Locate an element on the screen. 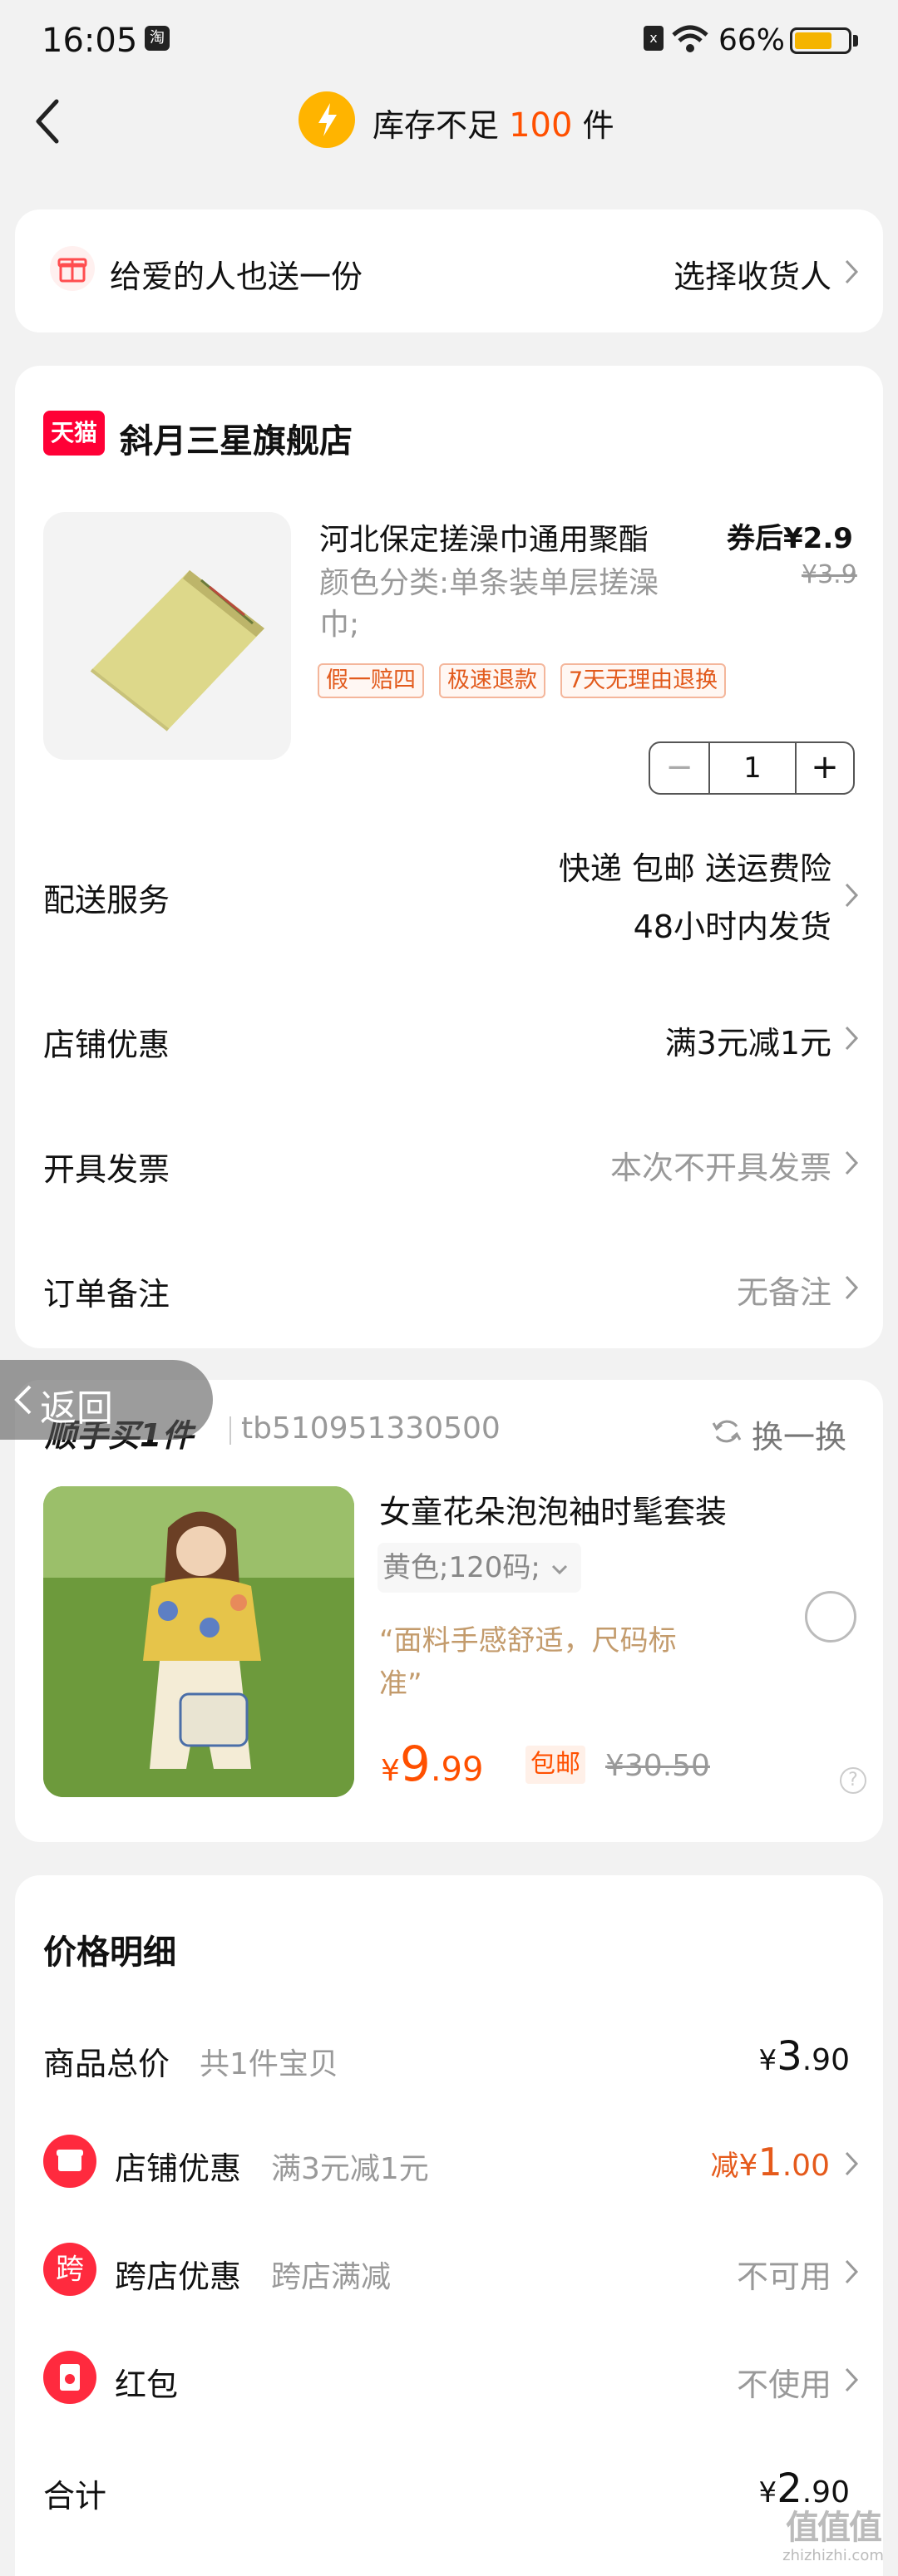 Image resolution: width=898 pixels, height=2576 pixels. invoice-row: 开具发票 本次不开具发票 is located at coordinates (449, 1164).